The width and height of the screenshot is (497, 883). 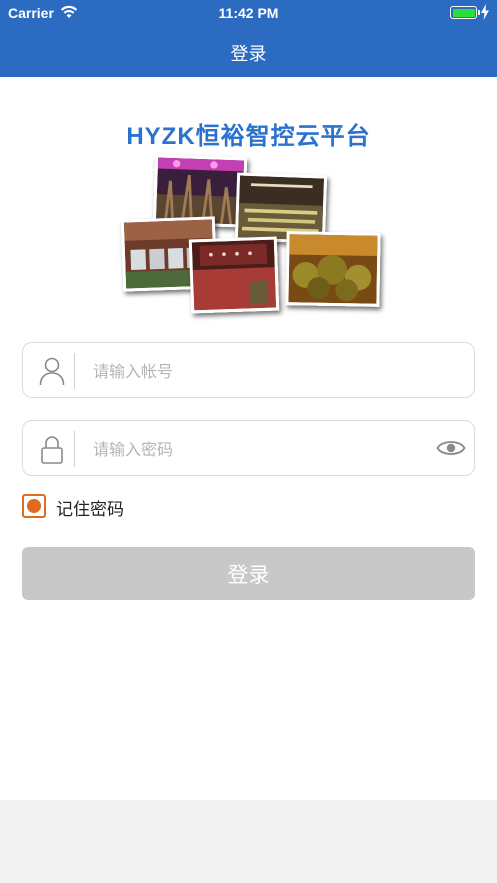 I want to click on greenhouse-photo-collage, so click(x=253, y=234).